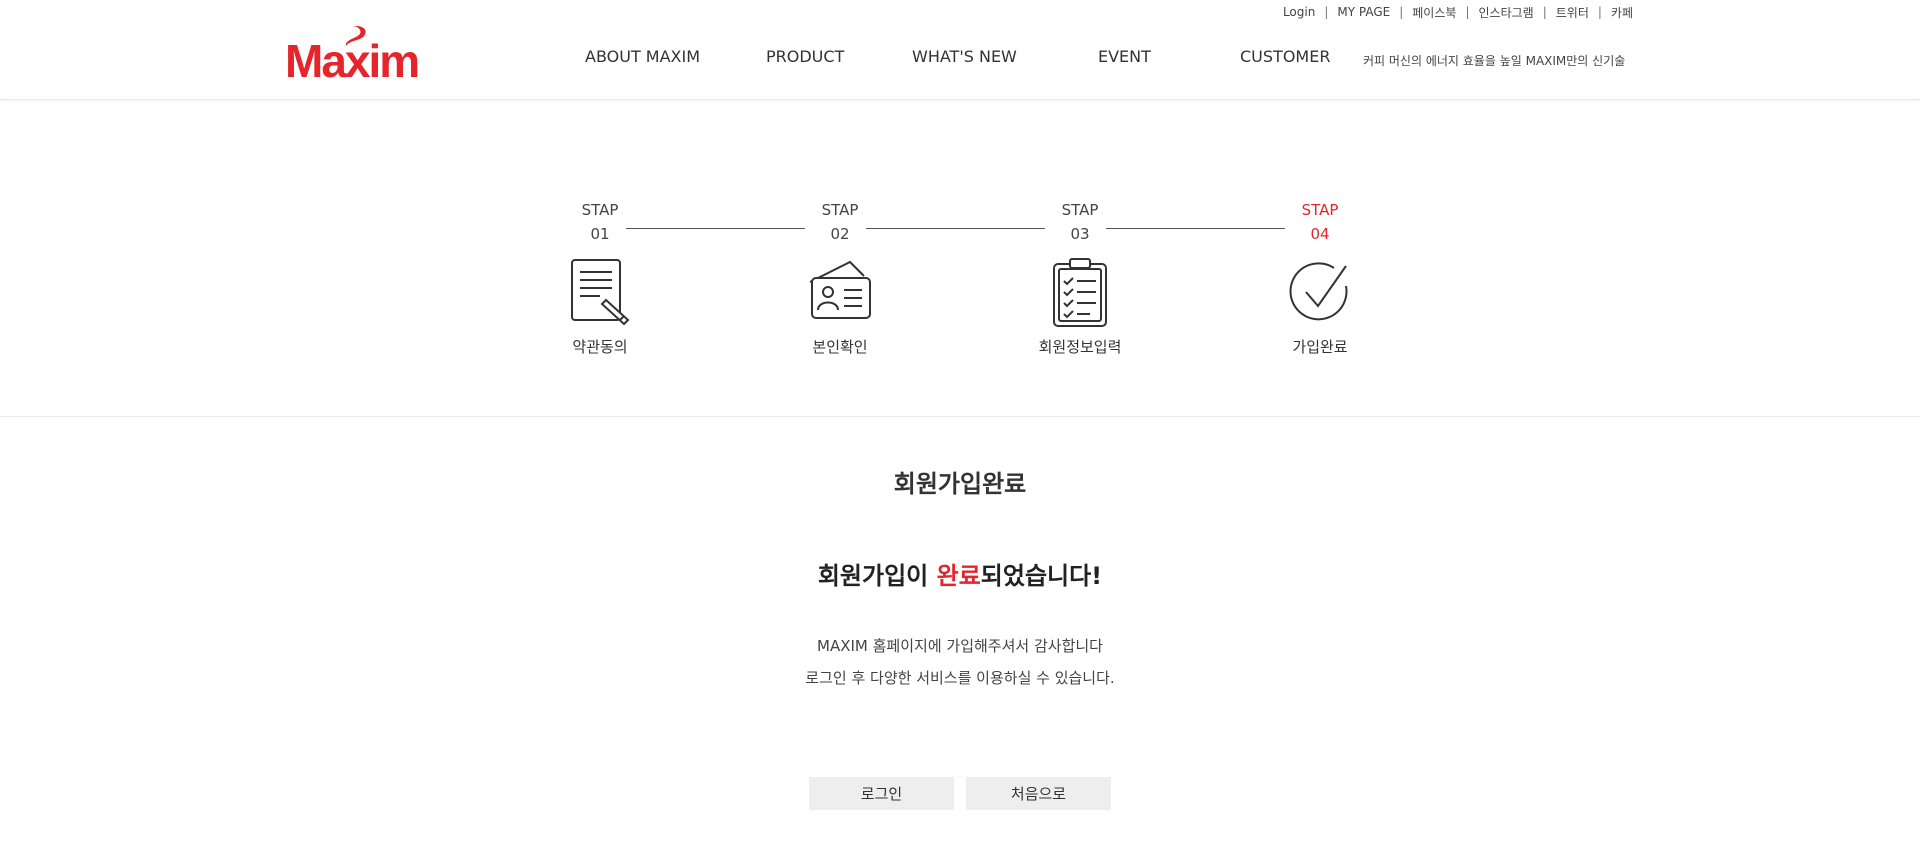  I want to click on login-link: Login, so click(1299, 12).